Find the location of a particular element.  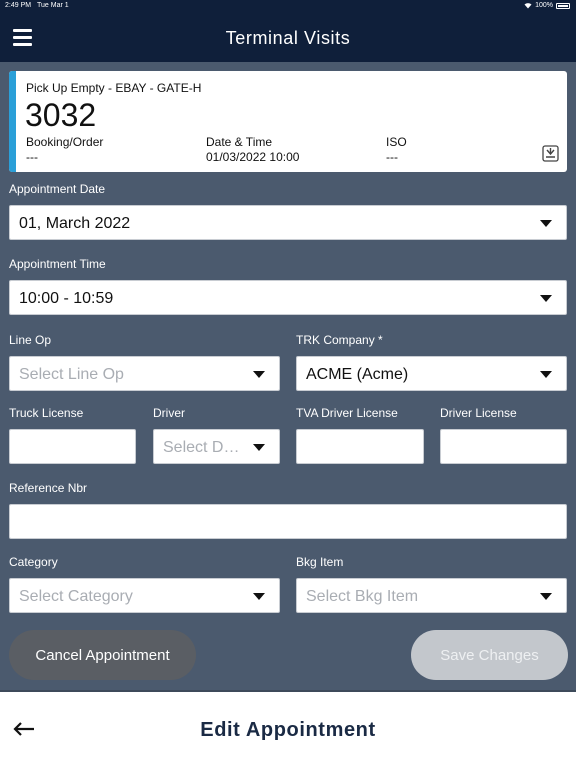

wifi-icon is located at coordinates (528, 6).